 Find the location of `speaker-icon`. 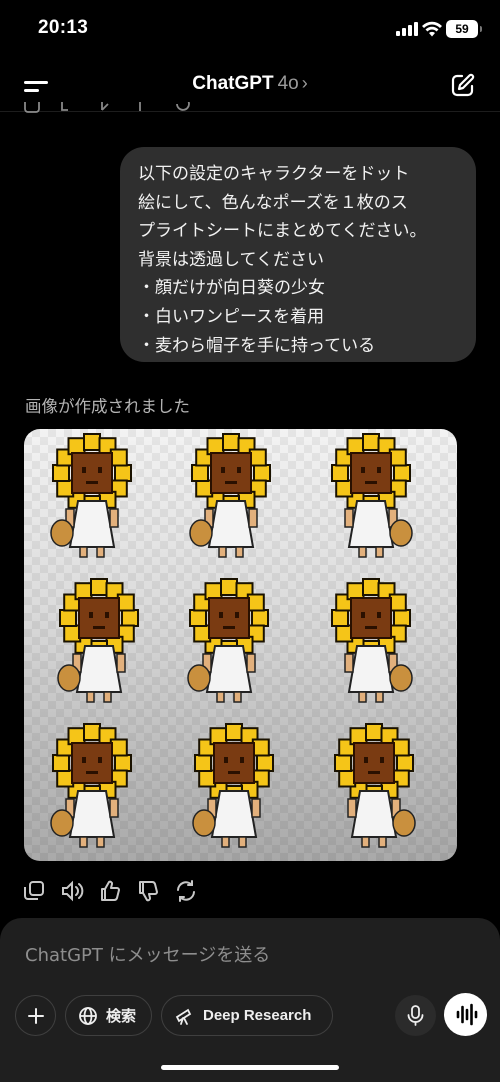

speaker-icon is located at coordinates (72, 891).